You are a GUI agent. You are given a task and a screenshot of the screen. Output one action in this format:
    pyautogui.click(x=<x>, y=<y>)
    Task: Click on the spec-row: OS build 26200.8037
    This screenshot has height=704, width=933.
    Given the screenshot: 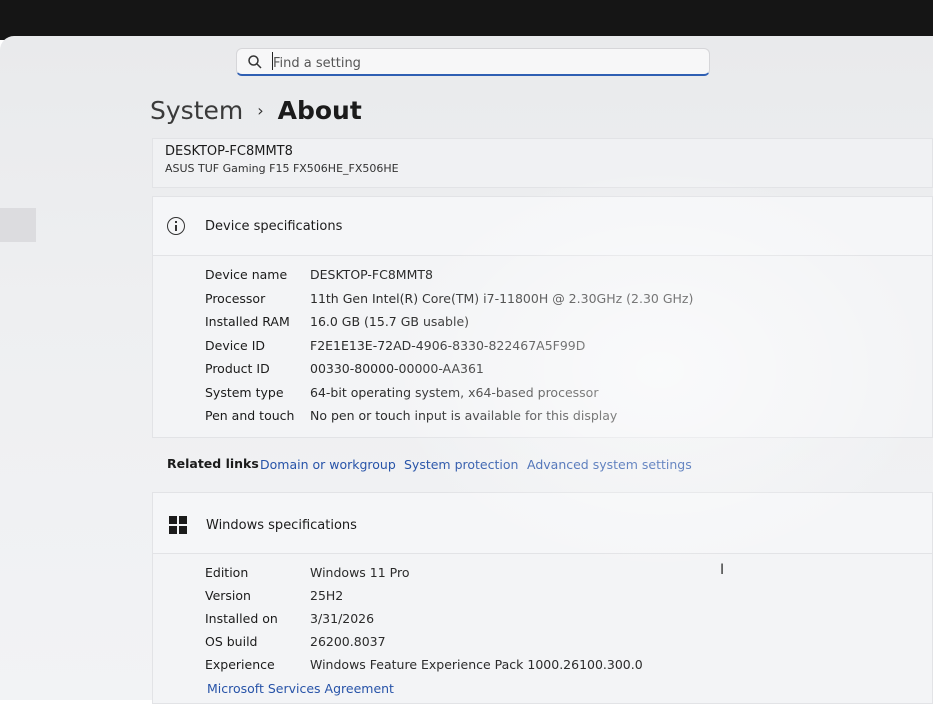 What is the action you would take?
    pyautogui.click(x=565, y=644)
    